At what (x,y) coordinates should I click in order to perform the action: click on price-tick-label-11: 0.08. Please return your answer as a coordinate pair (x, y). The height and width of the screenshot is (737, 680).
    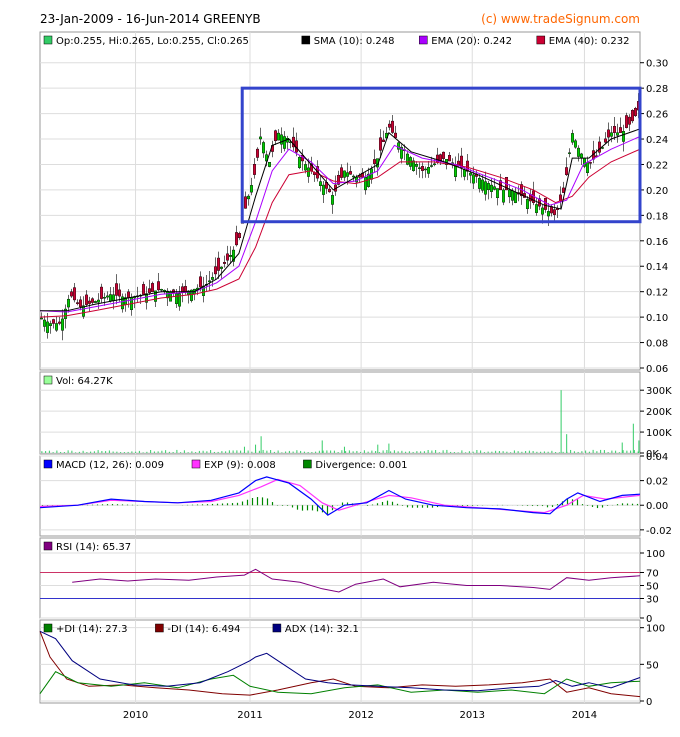
    Looking at the image, I should click on (657, 344).